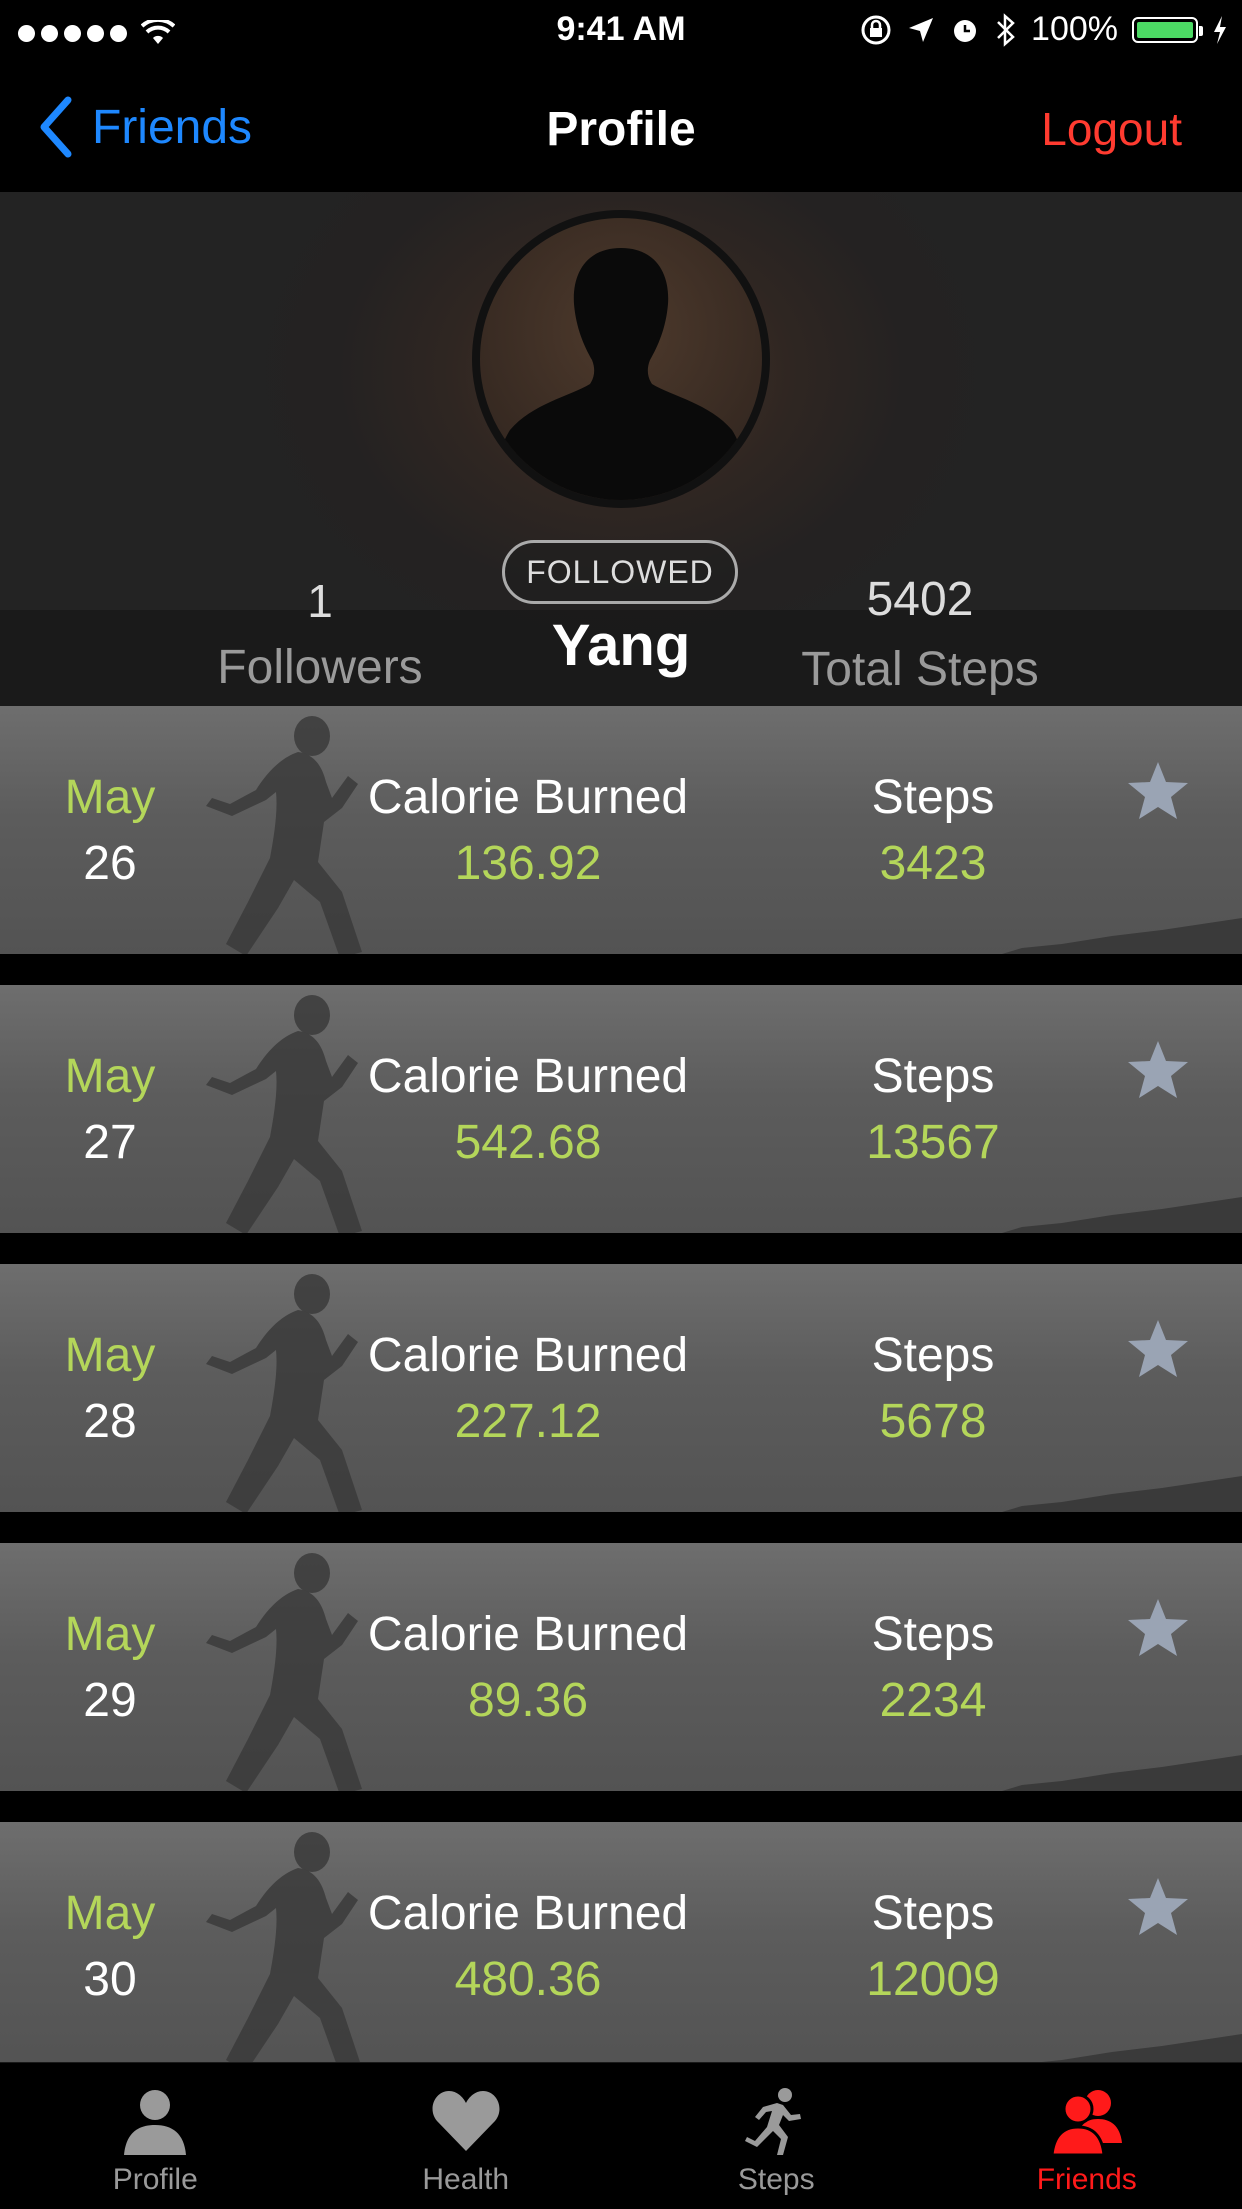  What do you see at coordinates (621, 830) in the screenshot?
I see `activity-card: May 26 Calorie Burned 136.92 Steps 3423` at bounding box center [621, 830].